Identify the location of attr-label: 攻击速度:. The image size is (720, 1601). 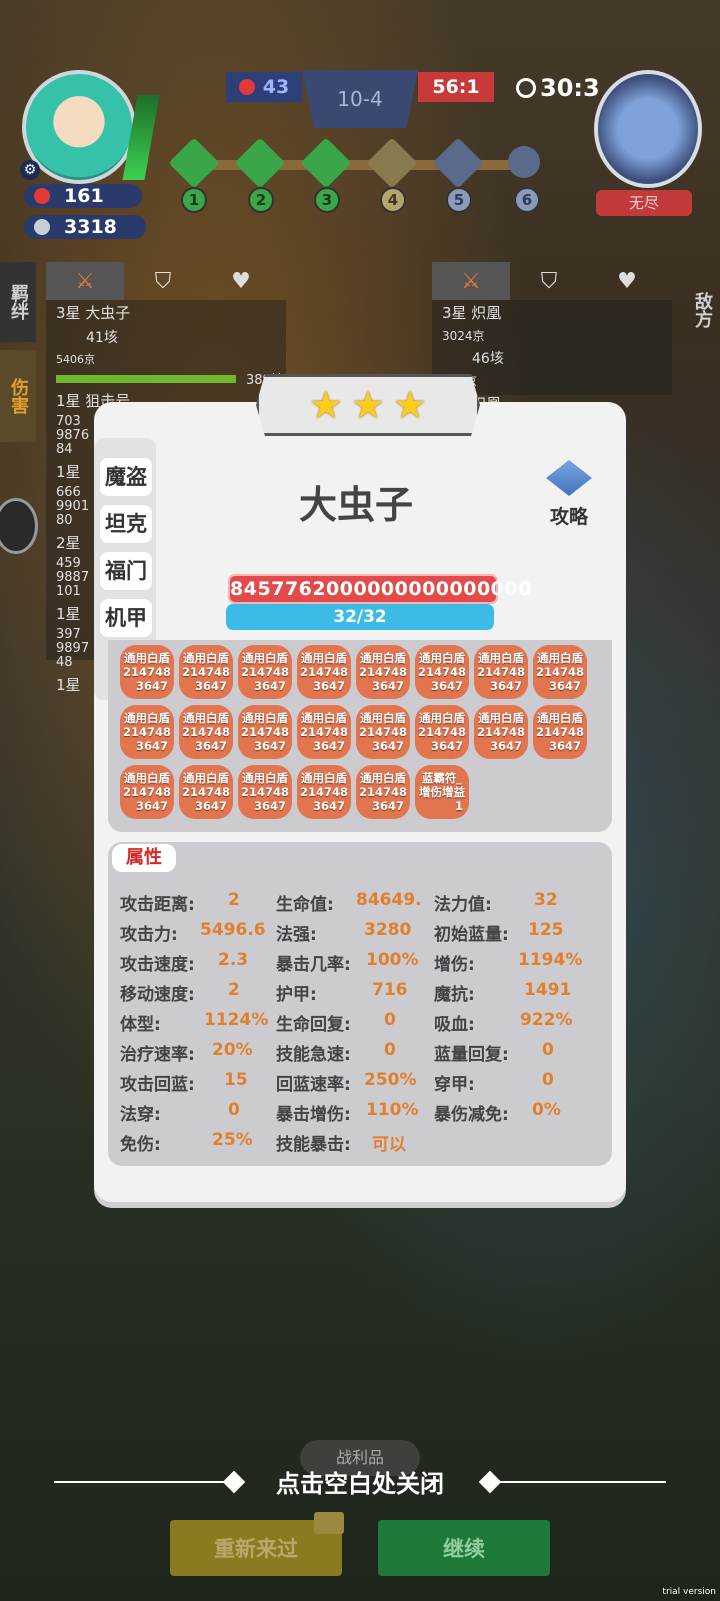
(157, 965).